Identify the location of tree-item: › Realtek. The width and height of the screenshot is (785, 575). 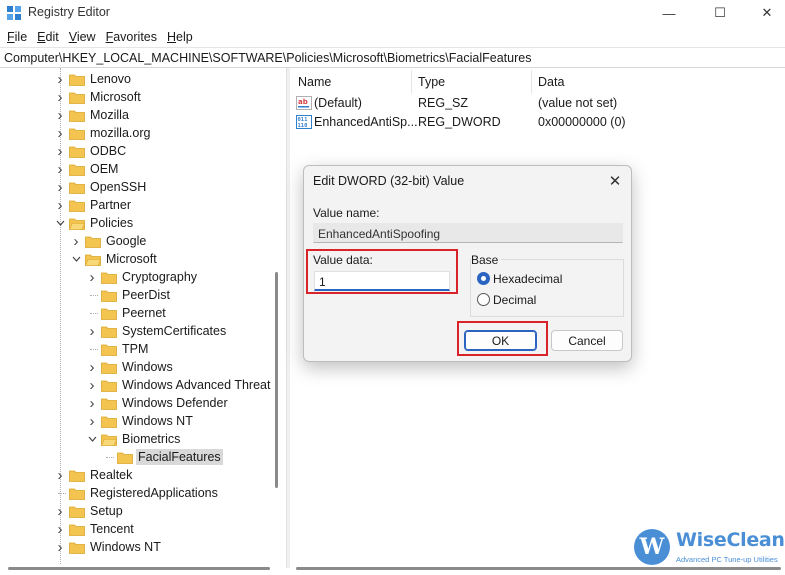
(94, 475).